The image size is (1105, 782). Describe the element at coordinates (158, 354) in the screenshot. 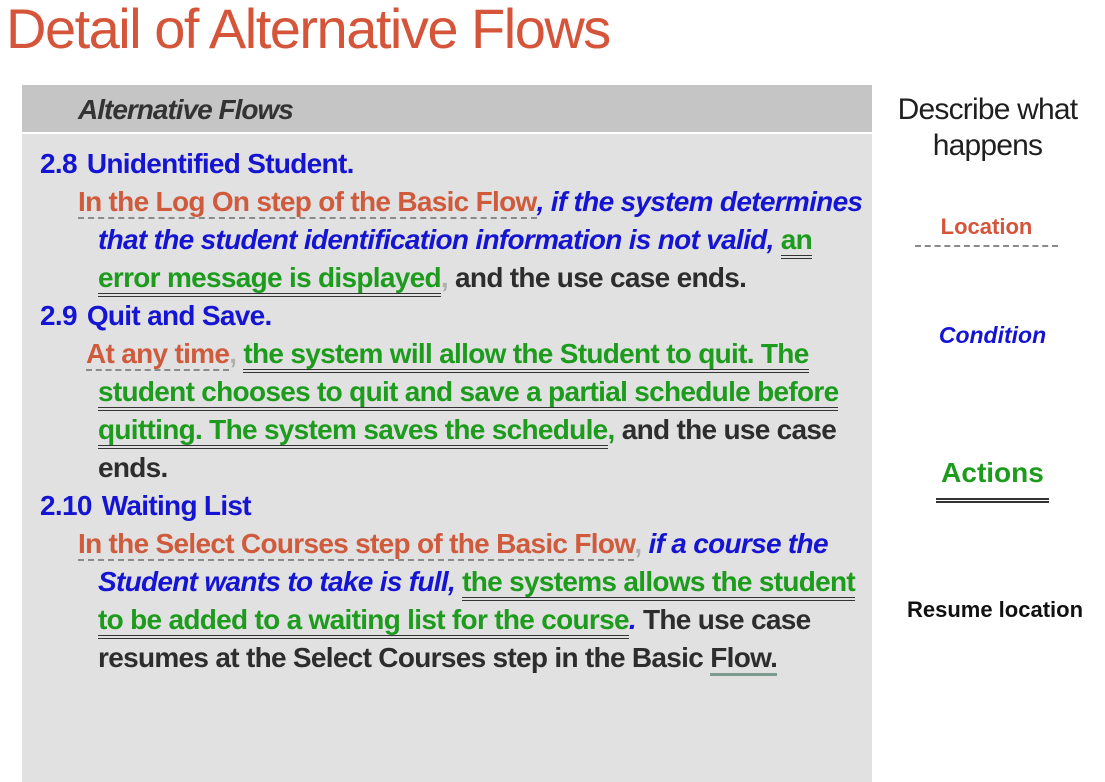

I see `flow-location: At any time` at that location.